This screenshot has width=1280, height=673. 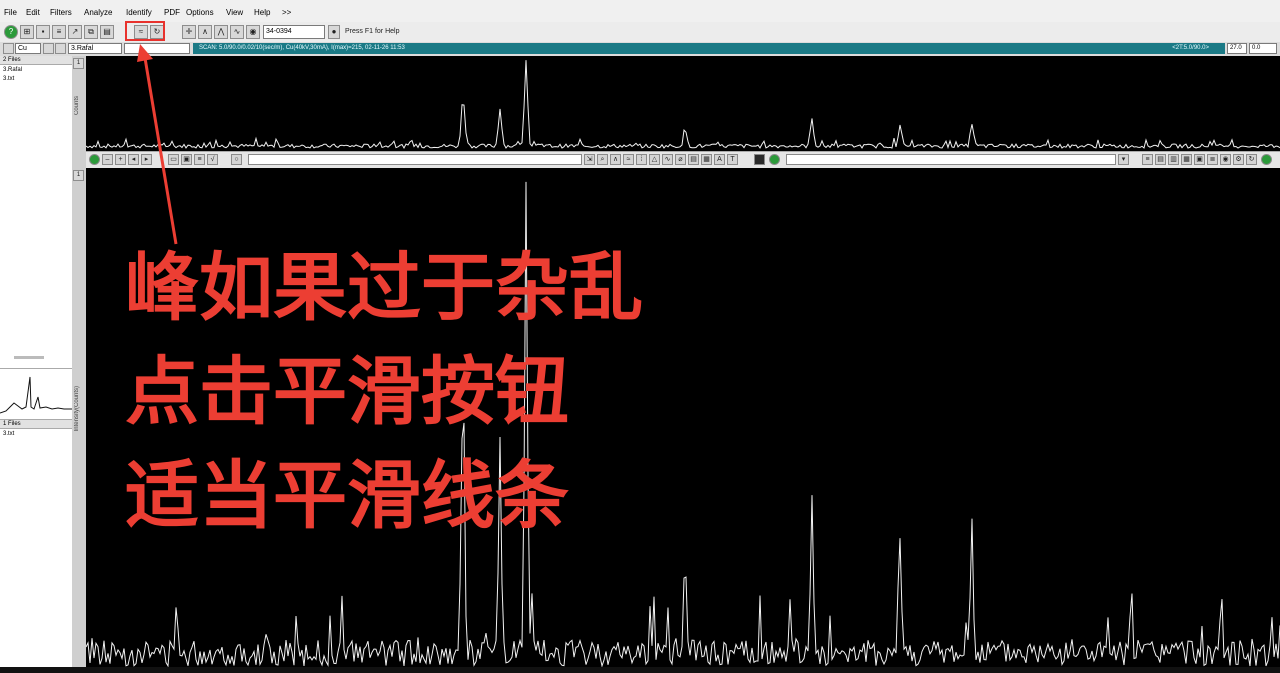 I want to click on window-bottom-edge, so click(x=640, y=670).